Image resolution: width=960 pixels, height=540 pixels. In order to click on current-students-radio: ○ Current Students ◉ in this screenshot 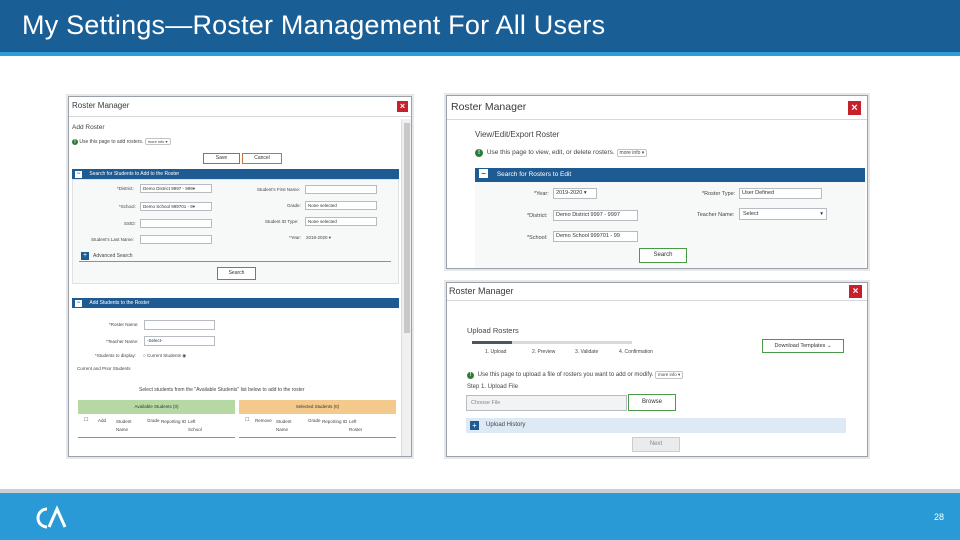, I will do `click(164, 356)`.